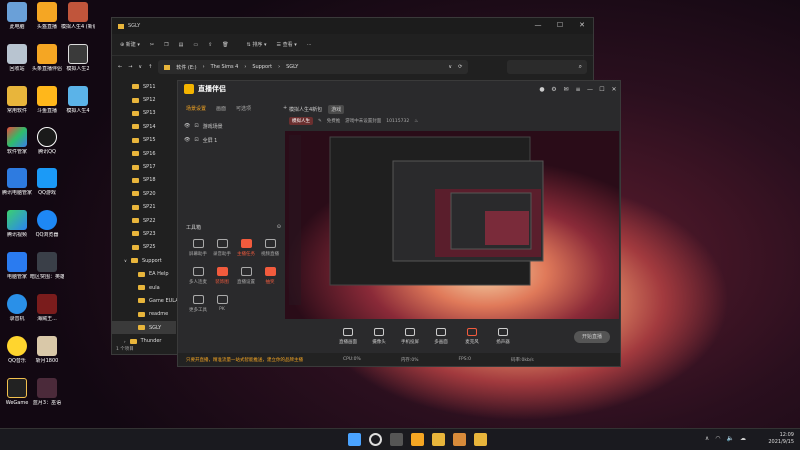 The height and width of the screenshot is (450, 800). What do you see at coordinates (186, 67) in the screenshot?
I see `breadcrumb-item: 软件 (E:)` at bounding box center [186, 67].